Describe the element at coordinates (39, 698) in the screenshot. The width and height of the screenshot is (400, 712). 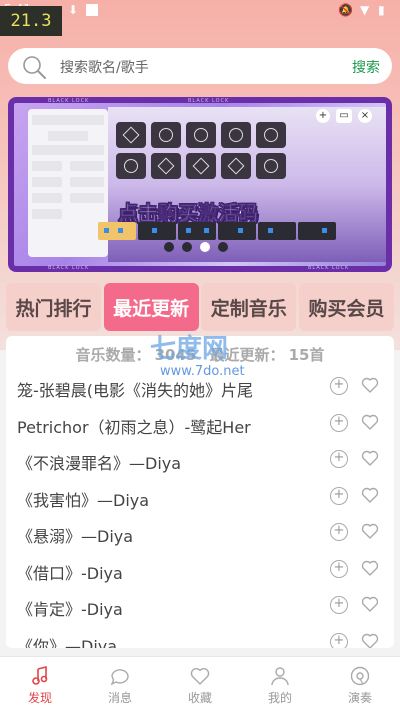
I see `nav-label: 发现` at that location.